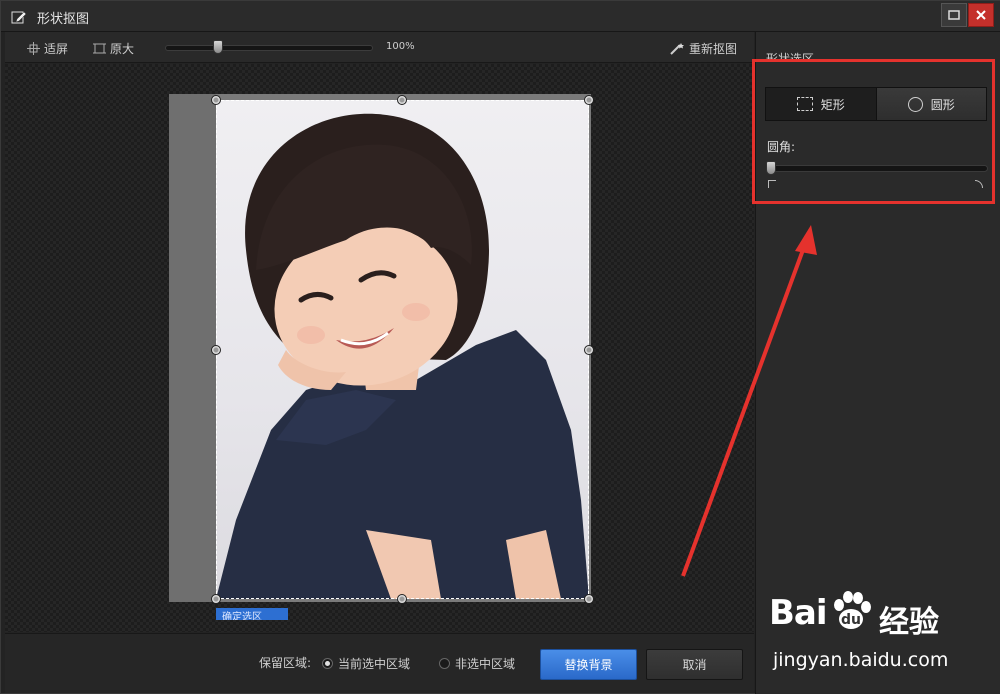 This screenshot has height=694, width=1000. What do you see at coordinates (216, 599) in the screenshot?
I see `selection-handle-bottom-left` at bounding box center [216, 599].